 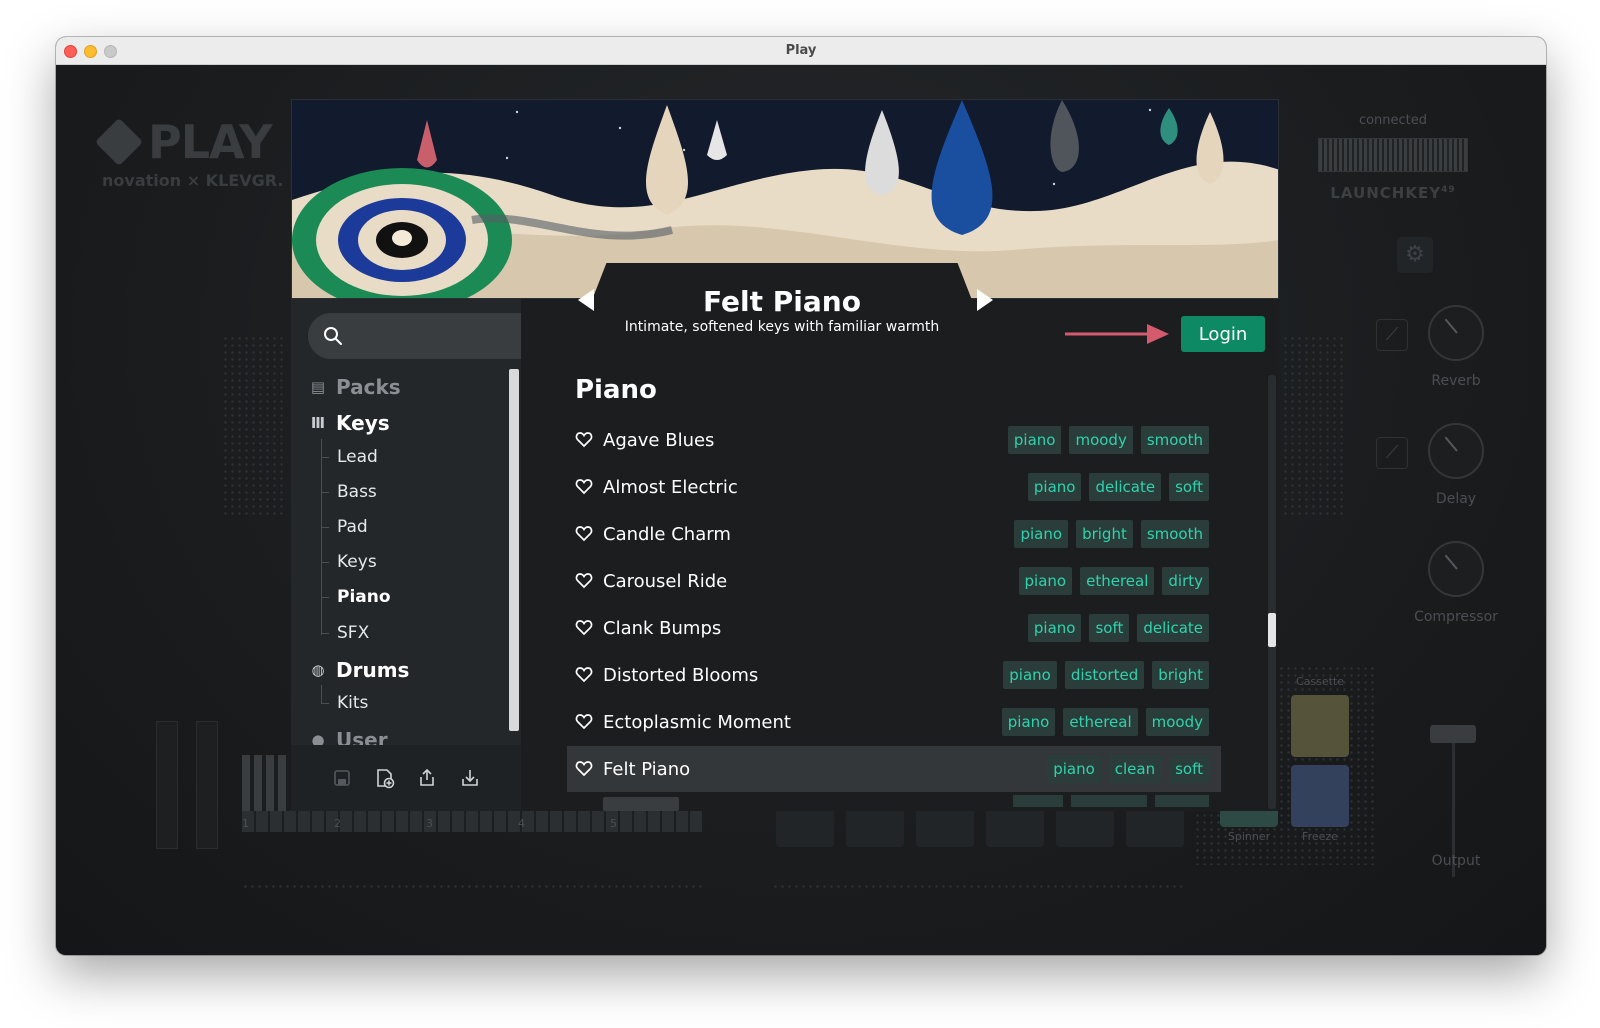 What do you see at coordinates (363, 423) in the screenshot?
I see `sidebar-section-label: Keys` at bounding box center [363, 423].